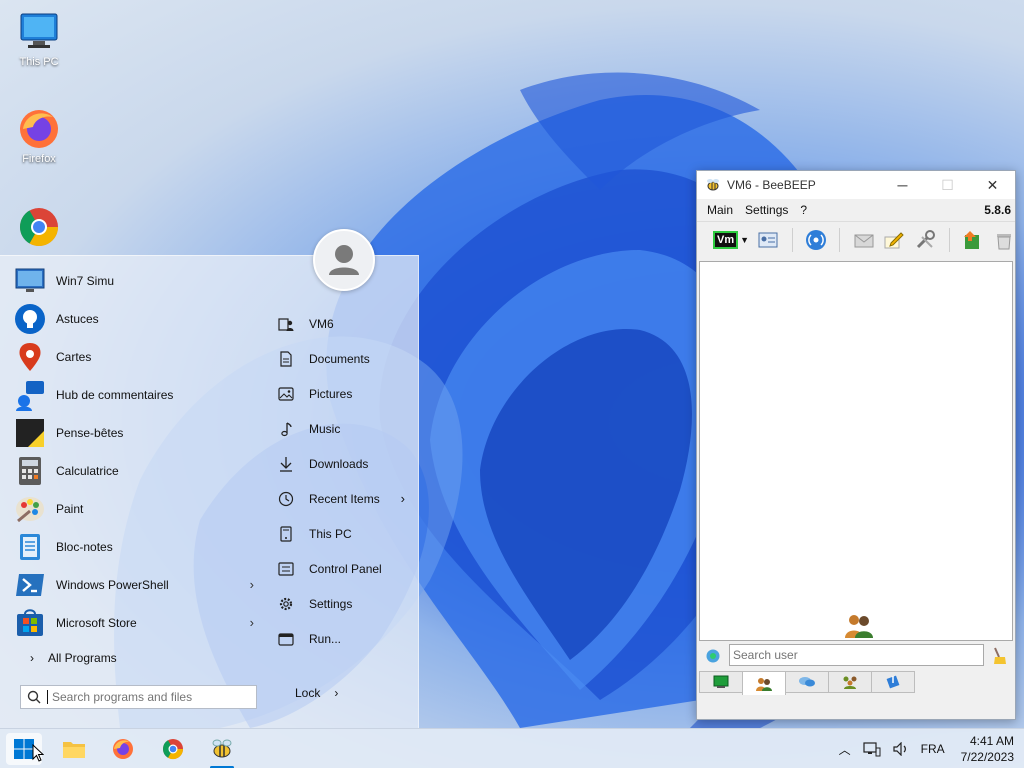  What do you see at coordinates (137, 585) in the screenshot?
I see `program-windows-powershell: Windows PowerShell ›` at bounding box center [137, 585].